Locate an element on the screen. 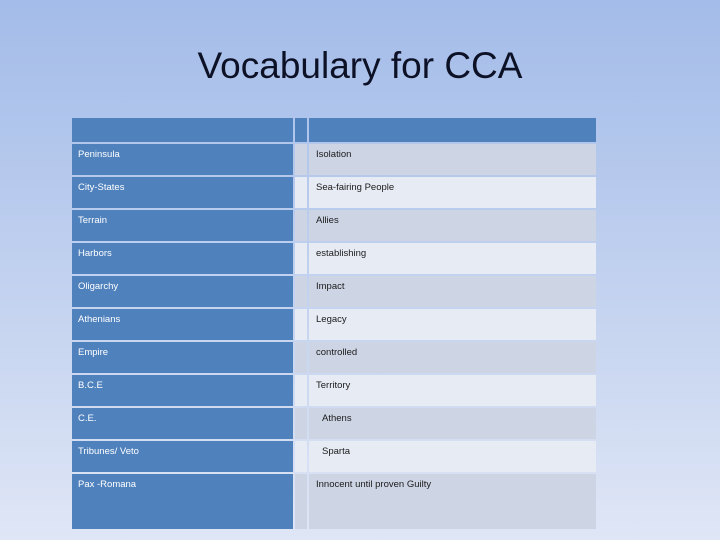 This screenshot has height=540, width=720. table-header-row is located at coordinates (334, 130).